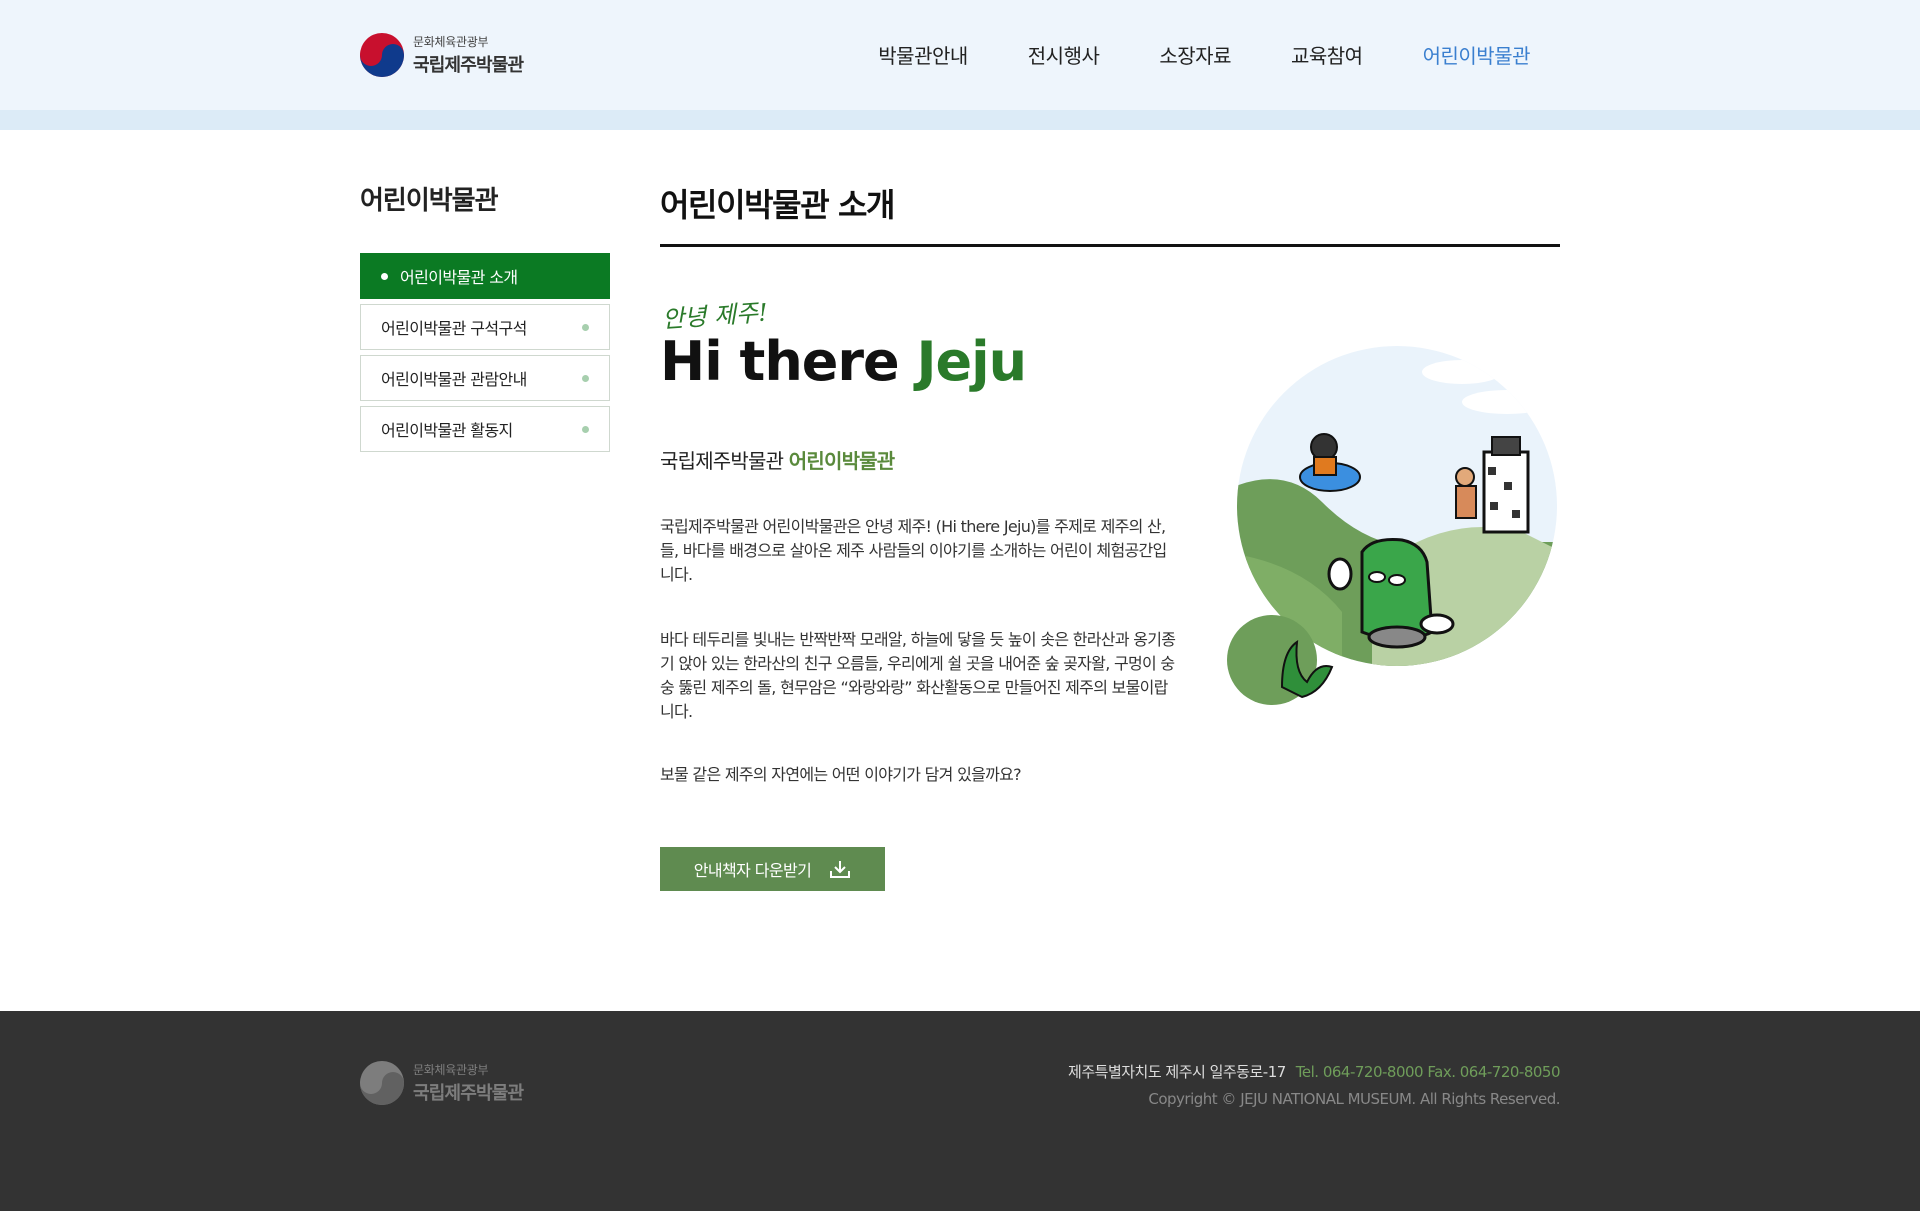 This screenshot has height=1211, width=1920. Describe the element at coordinates (468, 1093) in the screenshot. I see `footer-logo-museum-name: 국립제주박물관` at that location.